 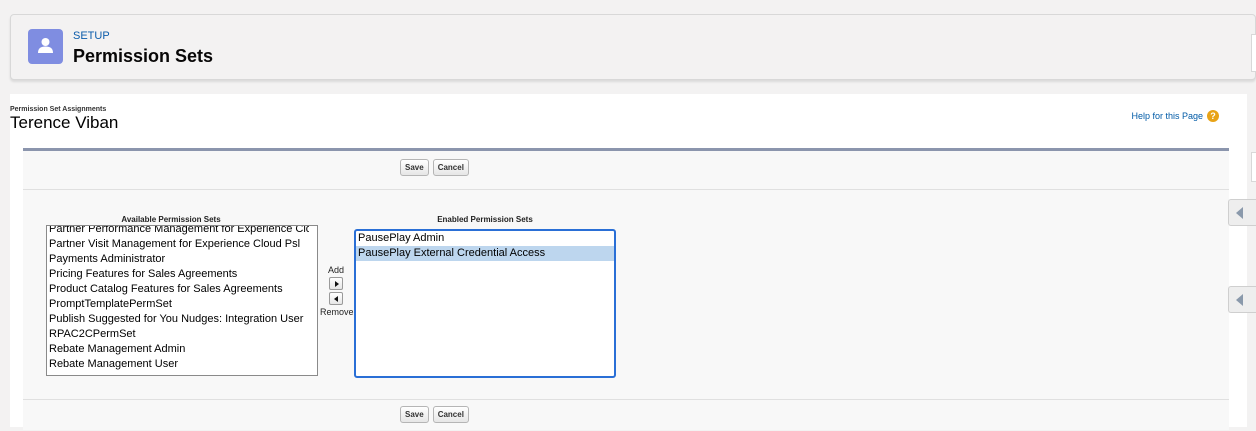 I want to click on enabled-option: PausePlay Admin, so click(x=485, y=238).